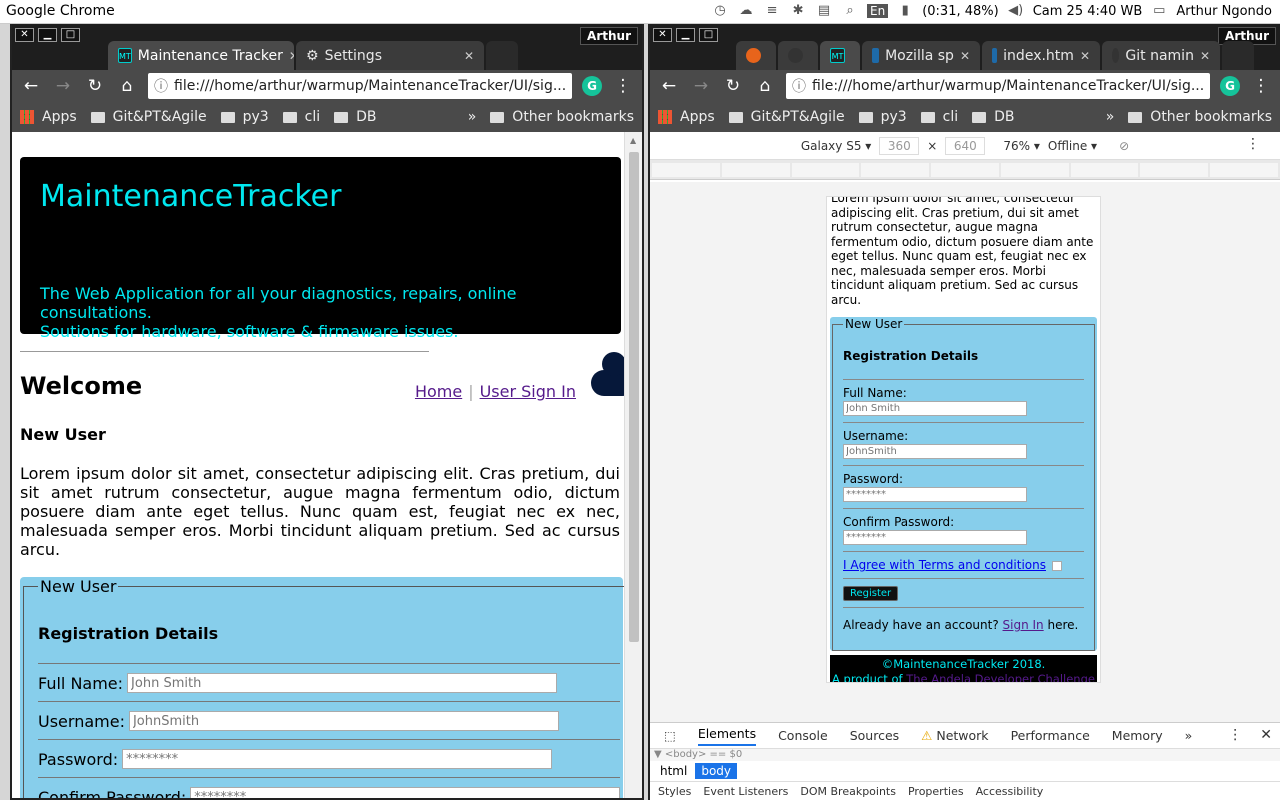 This screenshot has width=1280, height=800. Describe the element at coordinates (803, 735) in the screenshot. I see `tab-console: Console` at that location.